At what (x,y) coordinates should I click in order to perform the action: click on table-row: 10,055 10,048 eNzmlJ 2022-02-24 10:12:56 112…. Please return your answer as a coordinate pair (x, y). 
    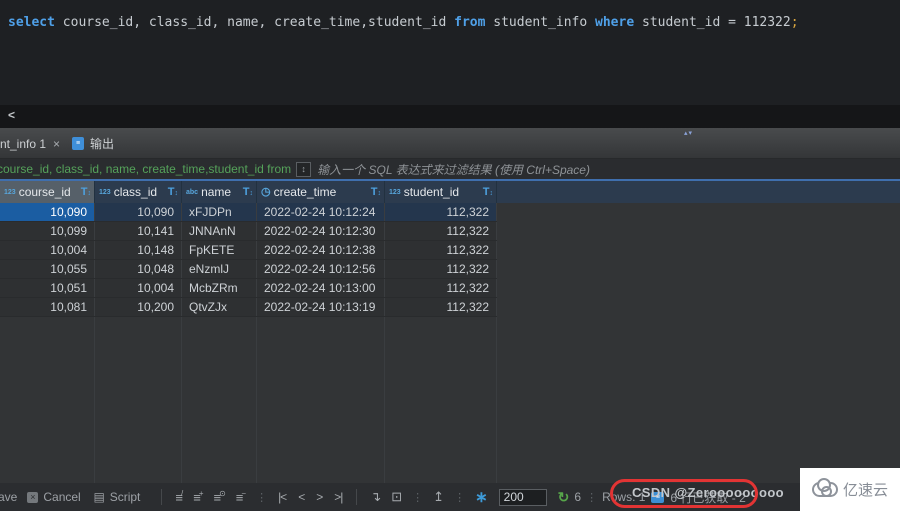
    Looking at the image, I should click on (248, 269).